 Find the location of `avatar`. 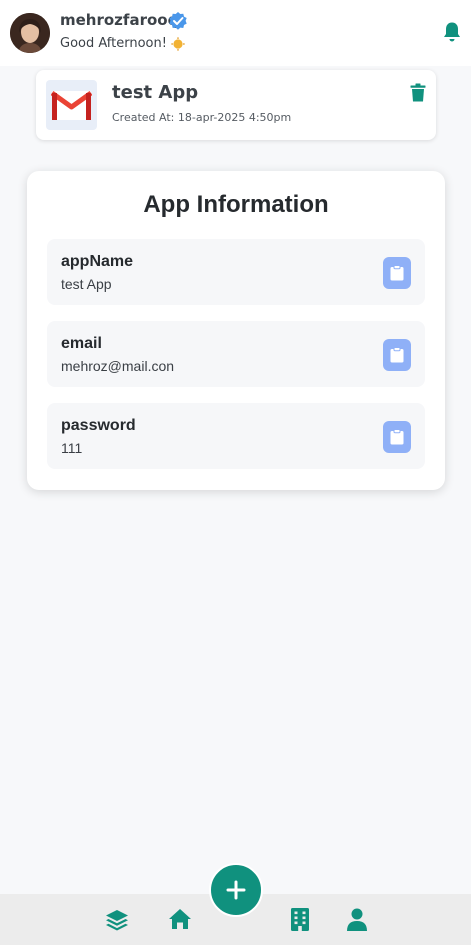

avatar is located at coordinates (30, 33).